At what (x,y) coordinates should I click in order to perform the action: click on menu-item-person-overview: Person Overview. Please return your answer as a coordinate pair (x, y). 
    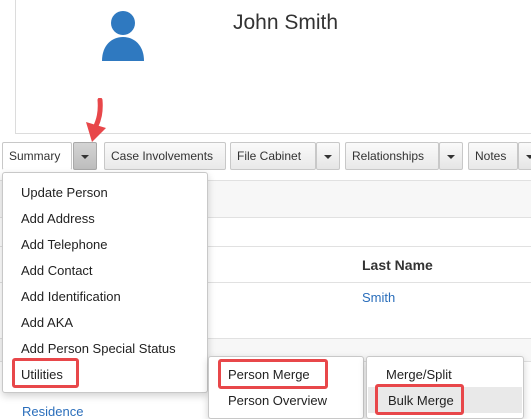
    Looking at the image, I should click on (277, 400).